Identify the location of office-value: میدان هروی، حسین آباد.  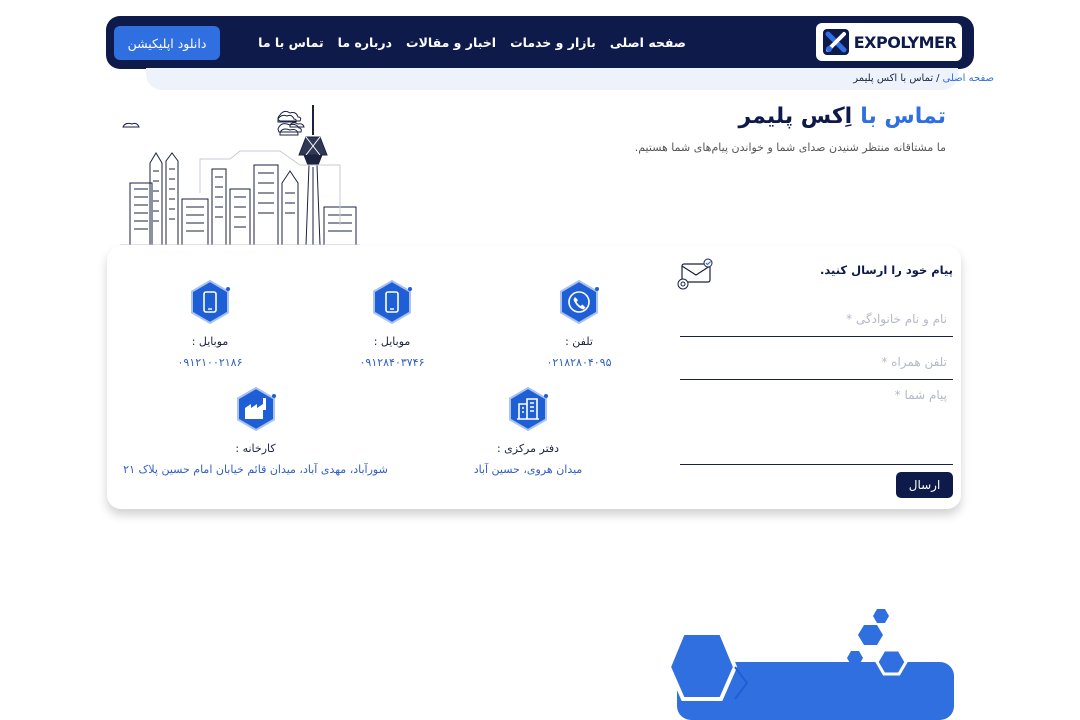
(528, 469).